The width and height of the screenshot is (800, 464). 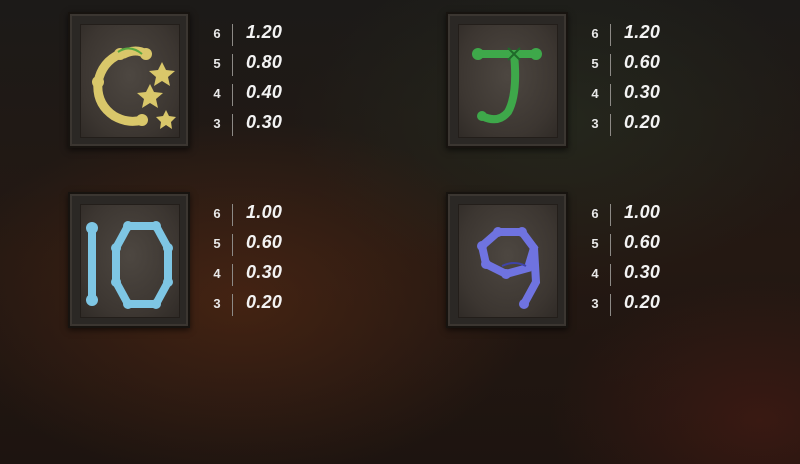 What do you see at coordinates (507, 85) in the screenshot?
I see `bone-letter-j-icon` at bounding box center [507, 85].